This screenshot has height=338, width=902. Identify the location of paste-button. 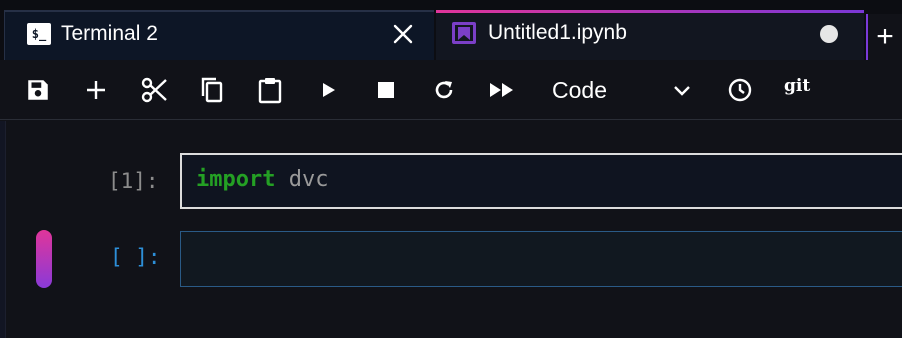
(270, 90).